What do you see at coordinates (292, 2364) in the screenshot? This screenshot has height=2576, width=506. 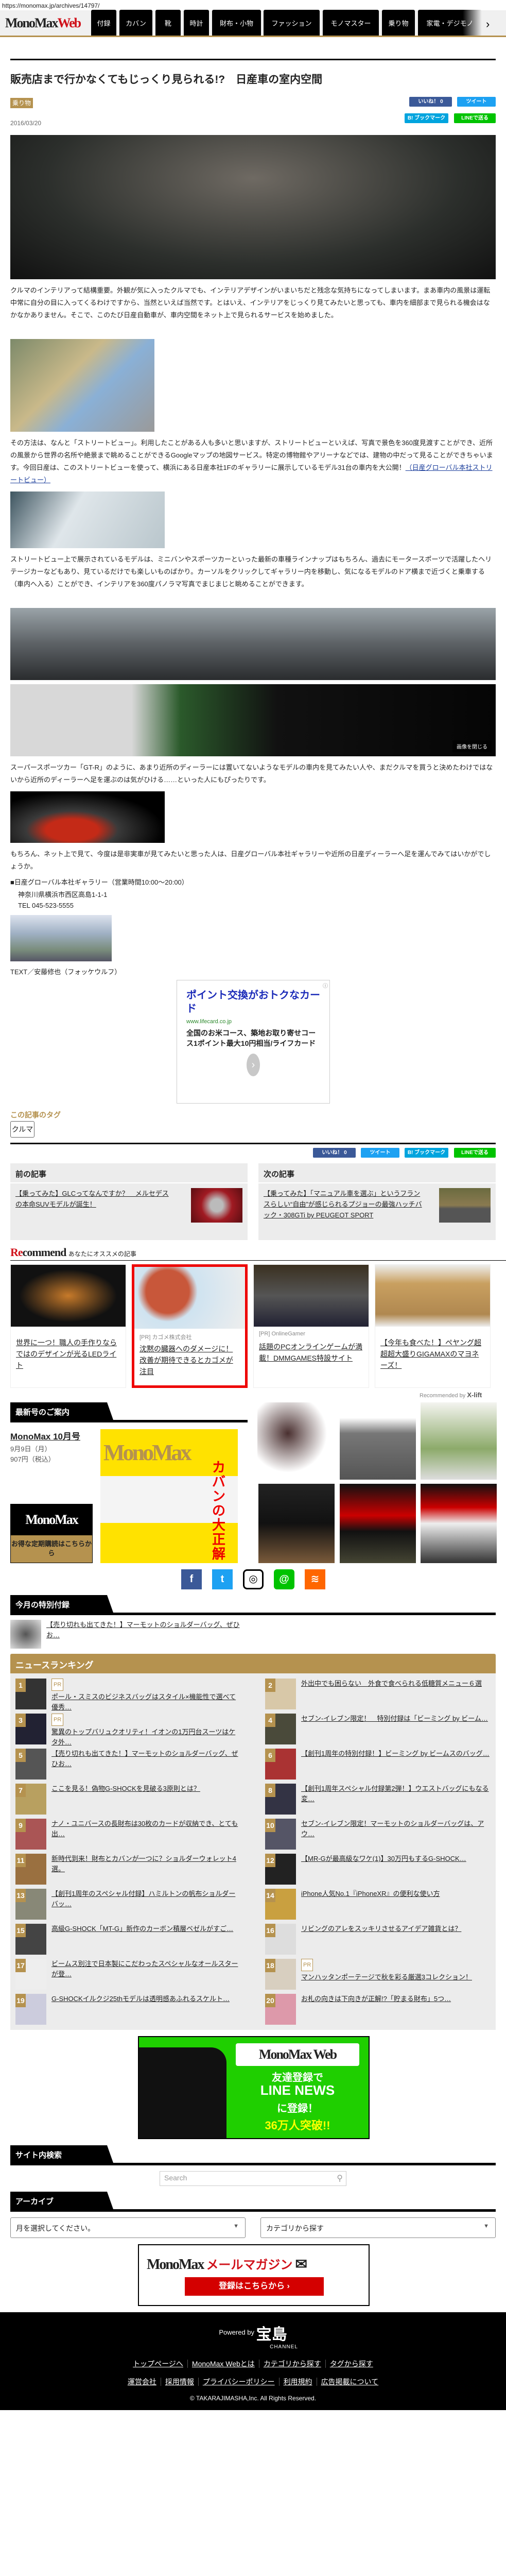 I see `footer-link: カテゴリから探す` at bounding box center [292, 2364].